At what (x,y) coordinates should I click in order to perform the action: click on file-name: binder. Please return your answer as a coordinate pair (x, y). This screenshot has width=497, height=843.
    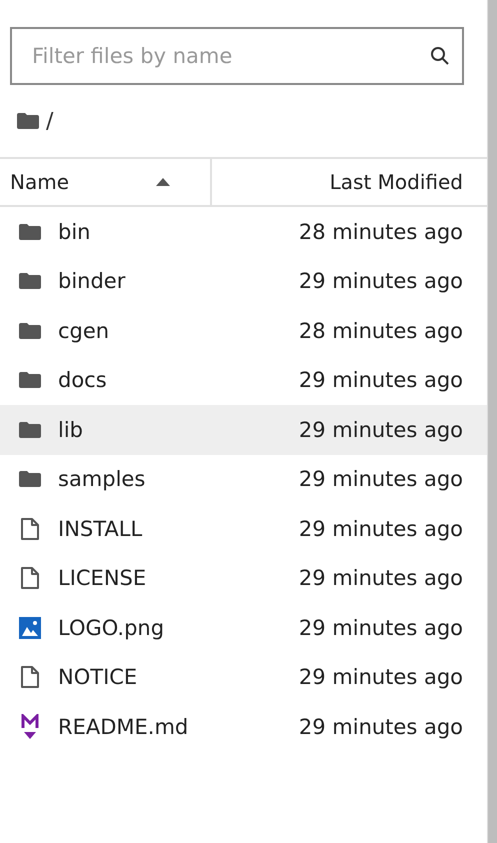
    Looking at the image, I should click on (92, 281).